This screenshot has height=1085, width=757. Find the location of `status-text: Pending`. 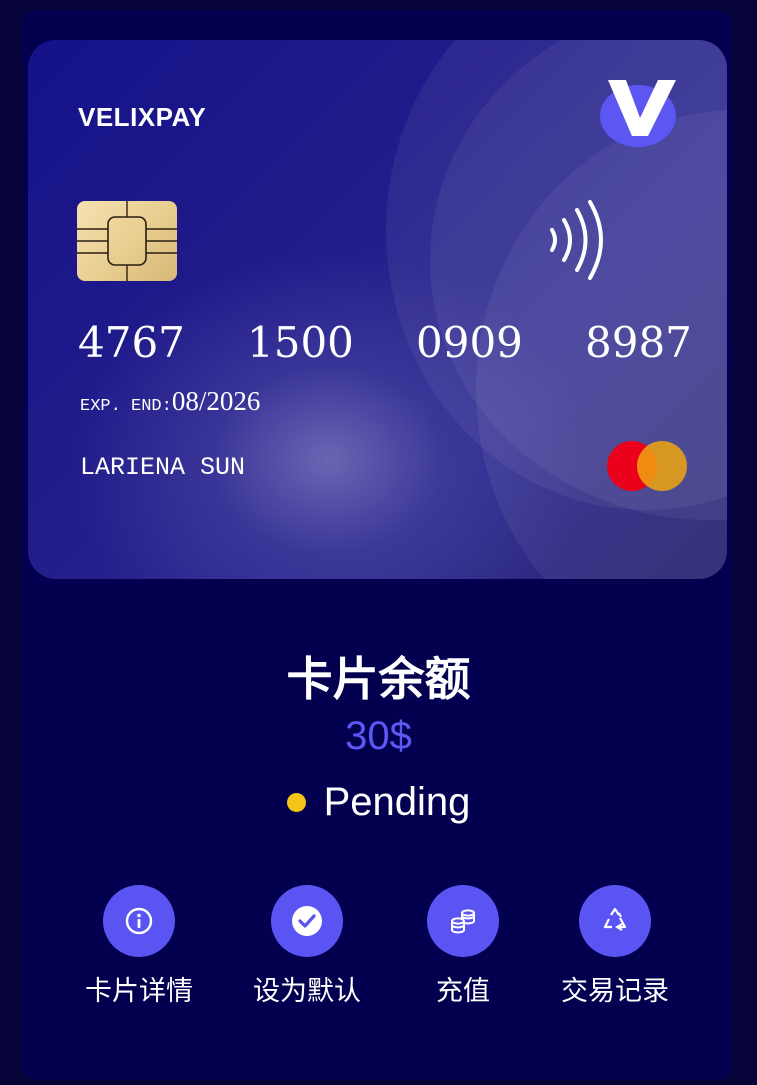

status-text: Pending is located at coordinates (397, 802).